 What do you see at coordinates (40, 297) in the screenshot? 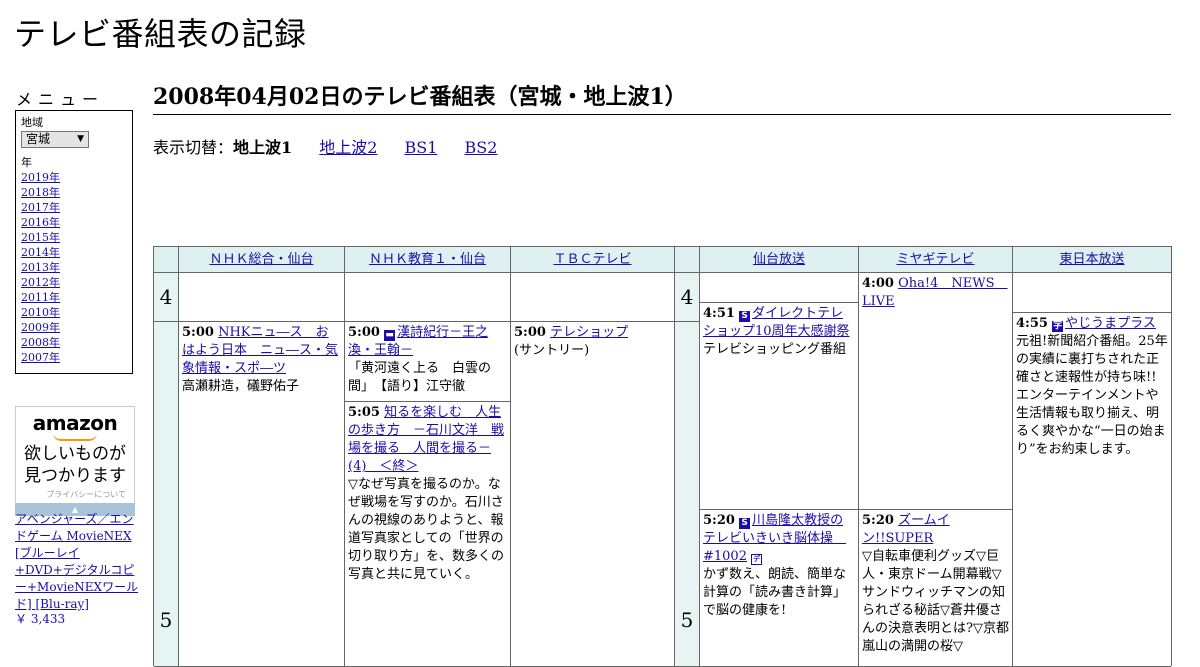
I see `year-link: 2011年` at bounding box center [40, 297].